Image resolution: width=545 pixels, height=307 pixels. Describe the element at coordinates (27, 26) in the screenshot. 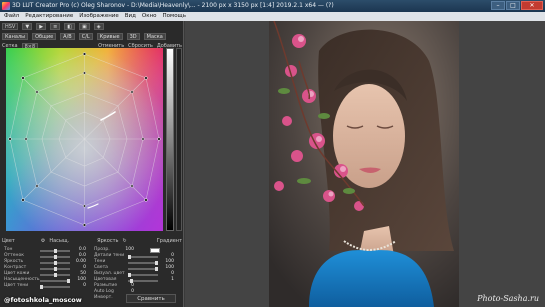

I see `dropdown-icon: ▼` at that location.